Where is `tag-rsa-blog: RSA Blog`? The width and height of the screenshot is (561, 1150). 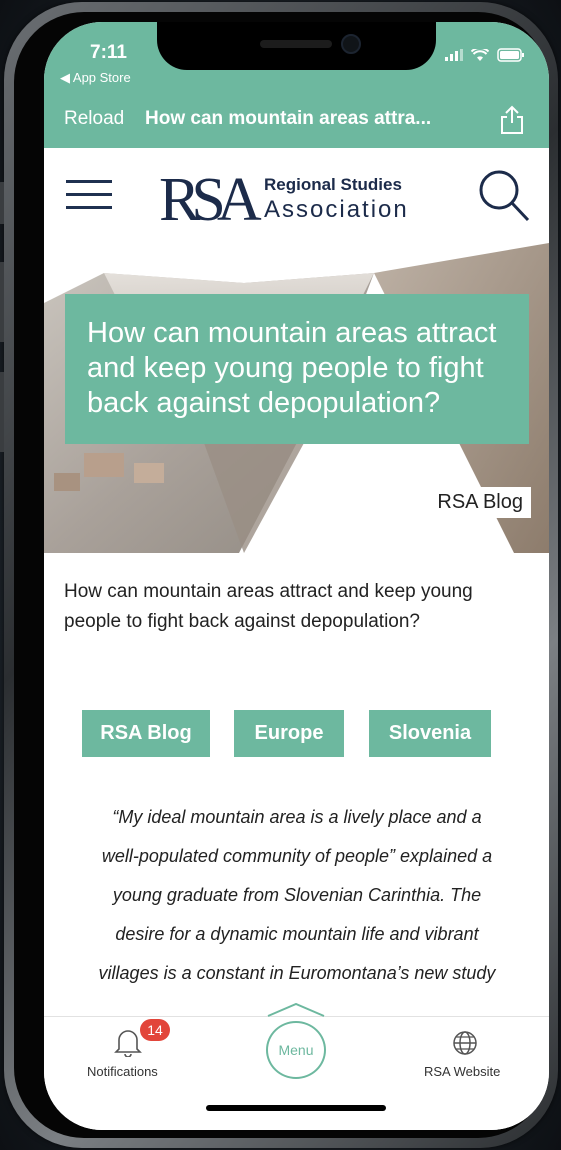 tag-rsa-blog: RSA Blog is located at coordinates (146, 733).